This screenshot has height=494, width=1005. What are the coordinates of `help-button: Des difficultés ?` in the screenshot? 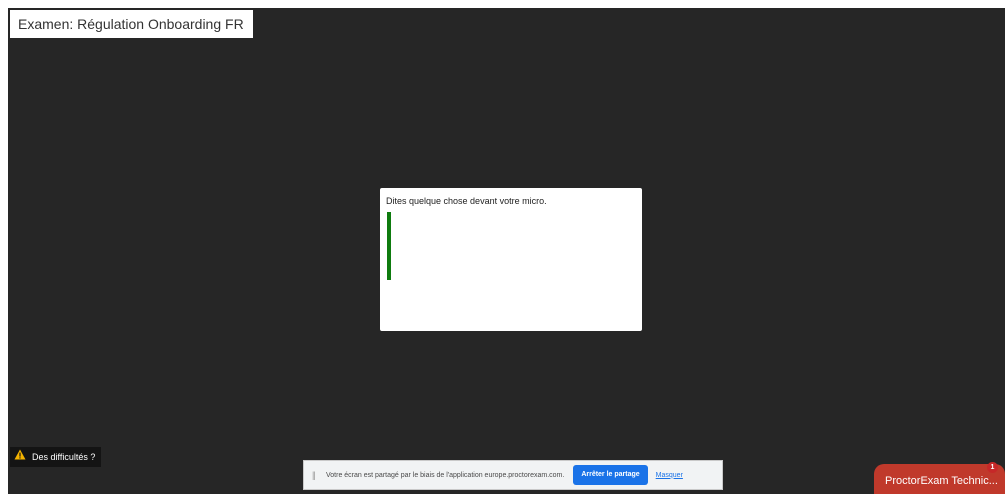 It's located at (56, 457).